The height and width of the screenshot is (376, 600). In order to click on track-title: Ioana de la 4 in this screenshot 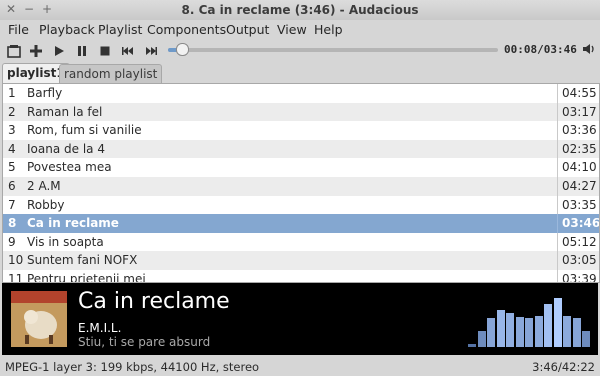, I will do `click(66, 148)`.